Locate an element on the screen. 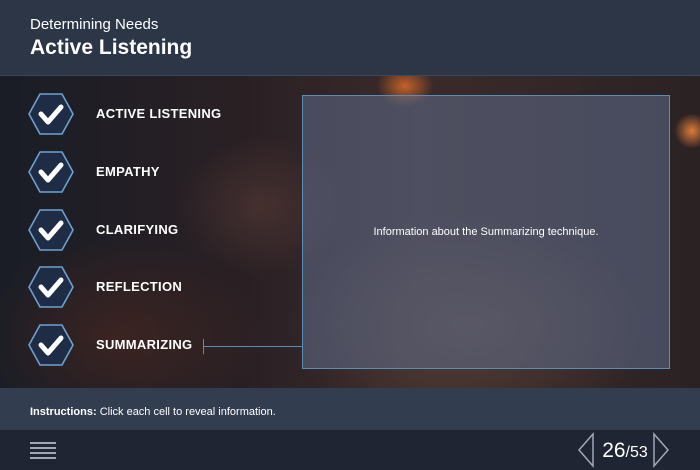 The image size is (700, 470). page-counter: 26/53 is located at coordinates (625, 451).